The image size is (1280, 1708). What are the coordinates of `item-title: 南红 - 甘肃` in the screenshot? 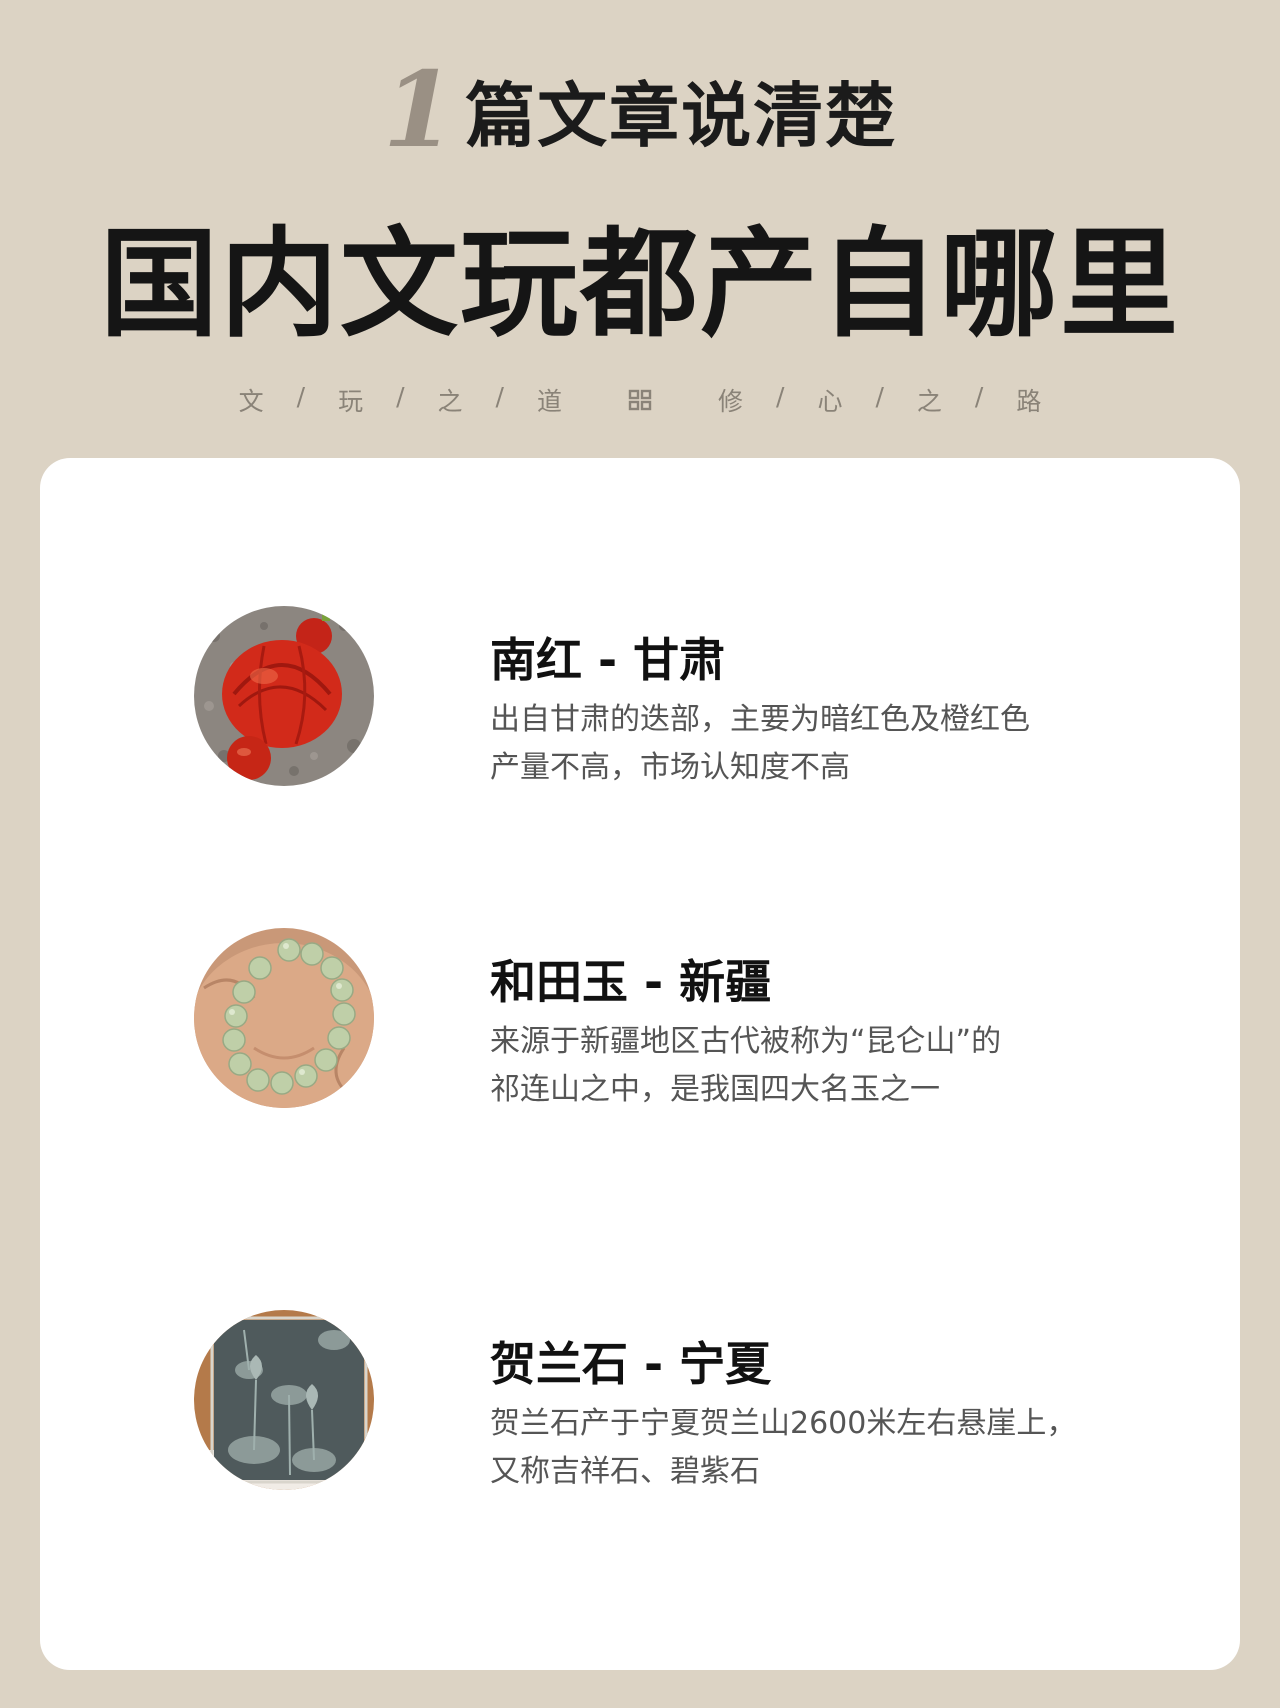 It's located at (608, 660).